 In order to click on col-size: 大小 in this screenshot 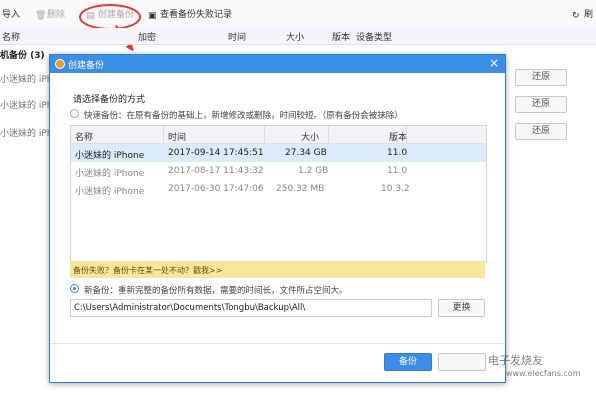, I will do `click(295, 38)`.